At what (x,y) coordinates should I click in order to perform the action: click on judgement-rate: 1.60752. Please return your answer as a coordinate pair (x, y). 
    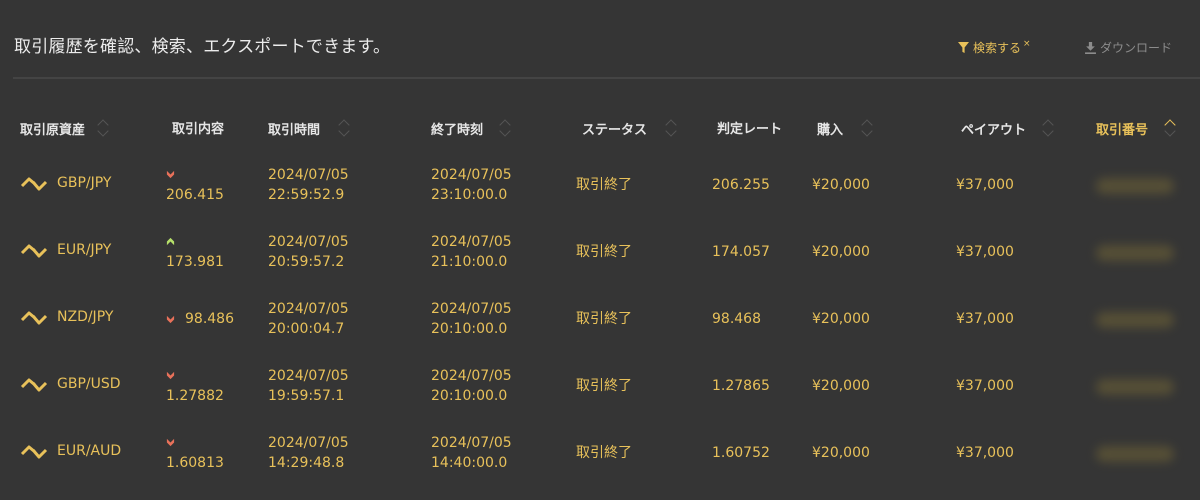
    Looking at the image, I should click on (741, 453).